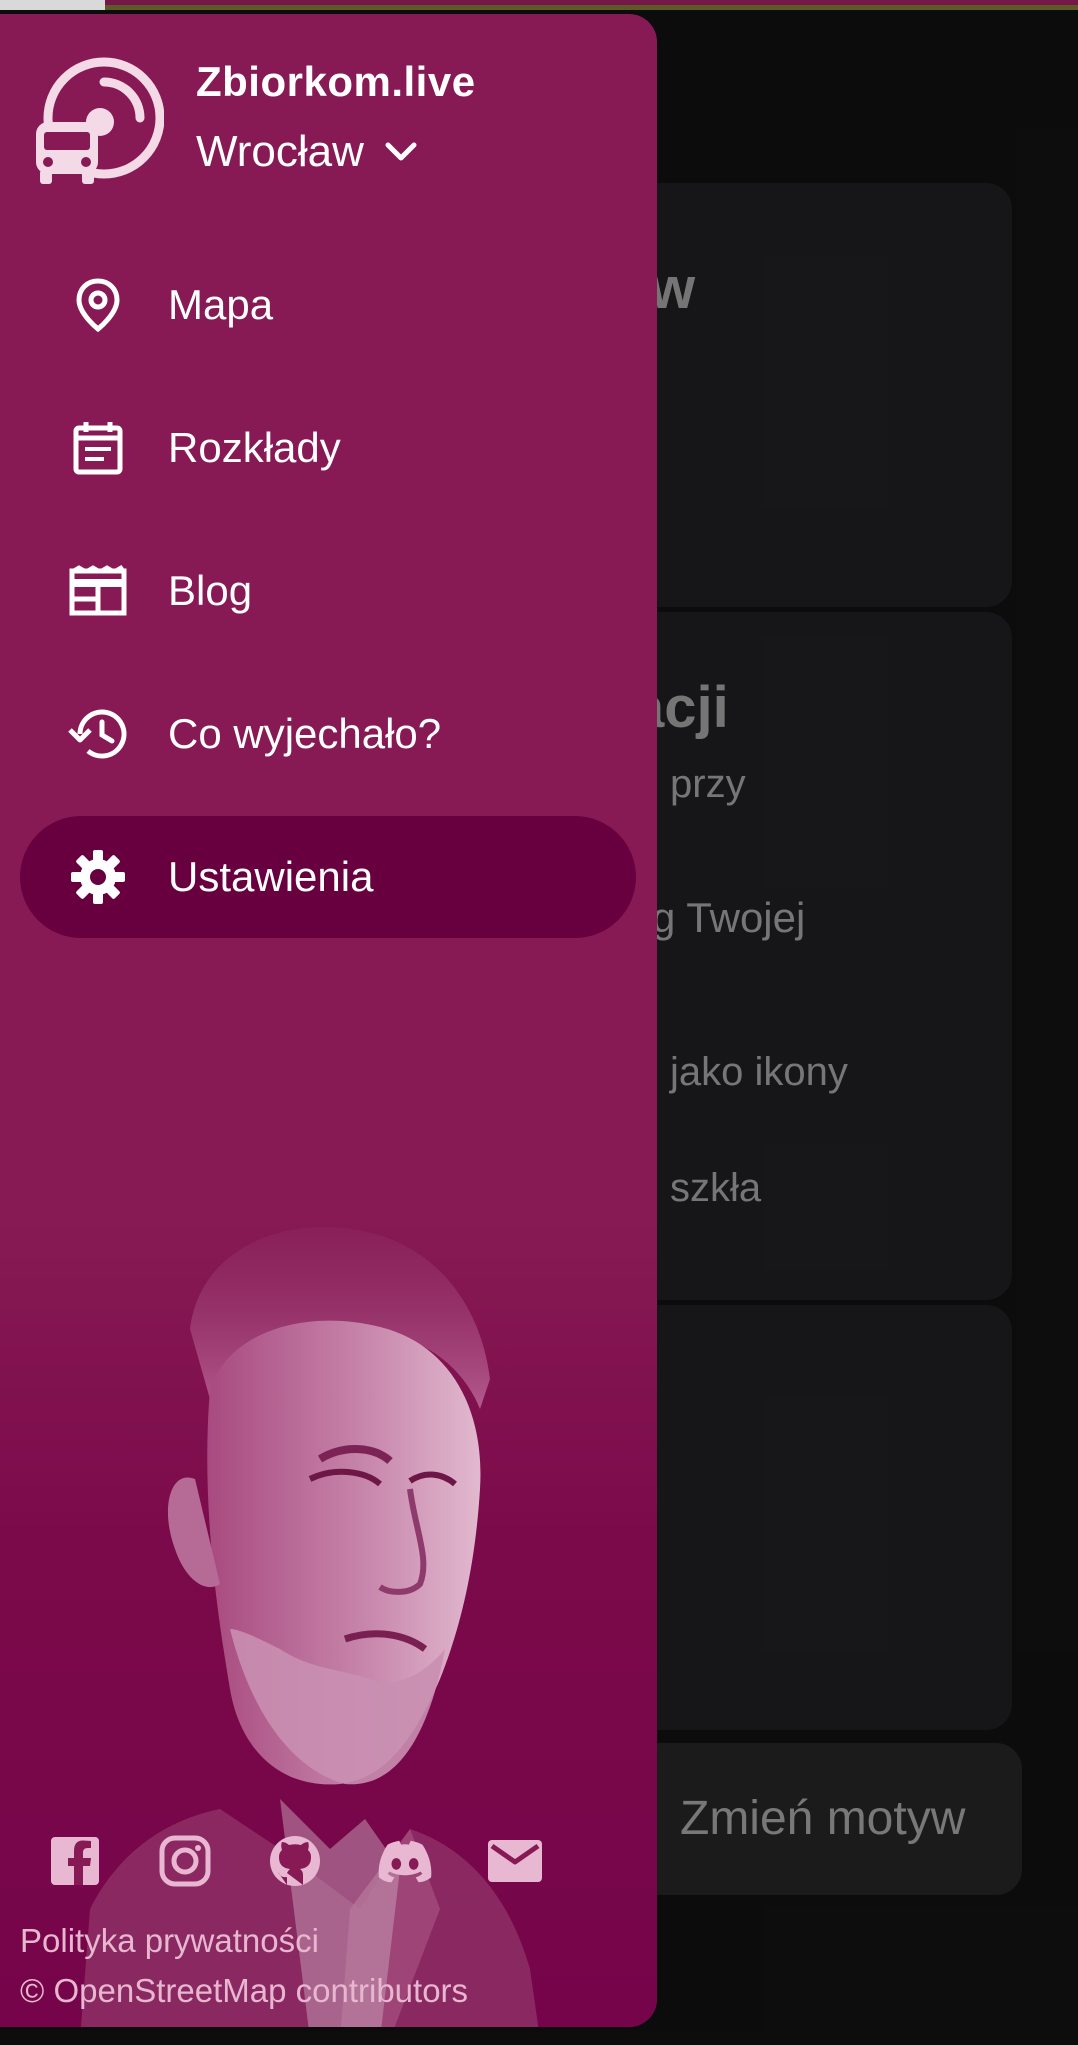 The width and height of the screenshot is (1078, 2045). What do you see at coordinates (210, 590) in the screenshot?
I see `nav-item-label: Blog` at bounding box center [210, 590].